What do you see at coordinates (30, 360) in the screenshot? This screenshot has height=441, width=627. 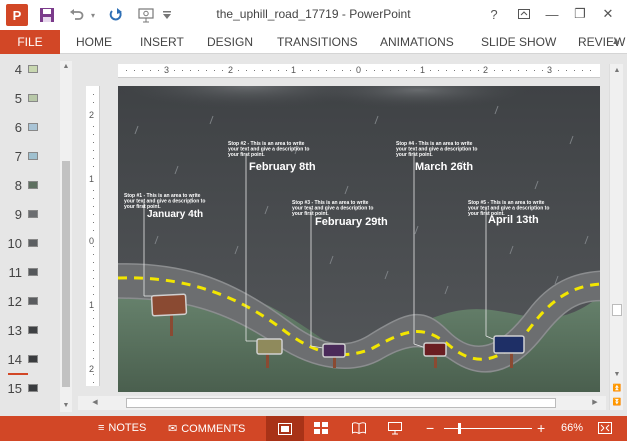 I see `slide-thumbnail: 14` at bounding box center [30, 360].